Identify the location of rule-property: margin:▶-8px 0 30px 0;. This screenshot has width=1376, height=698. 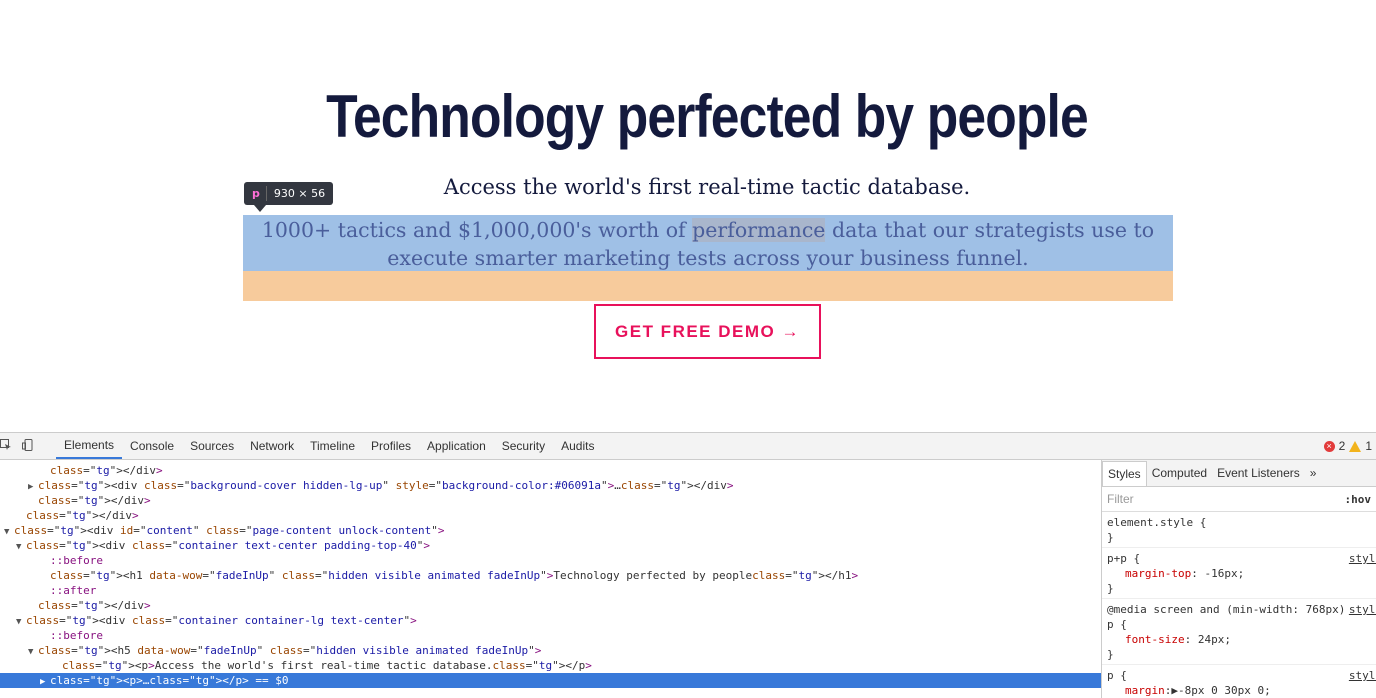
(1239, 690).